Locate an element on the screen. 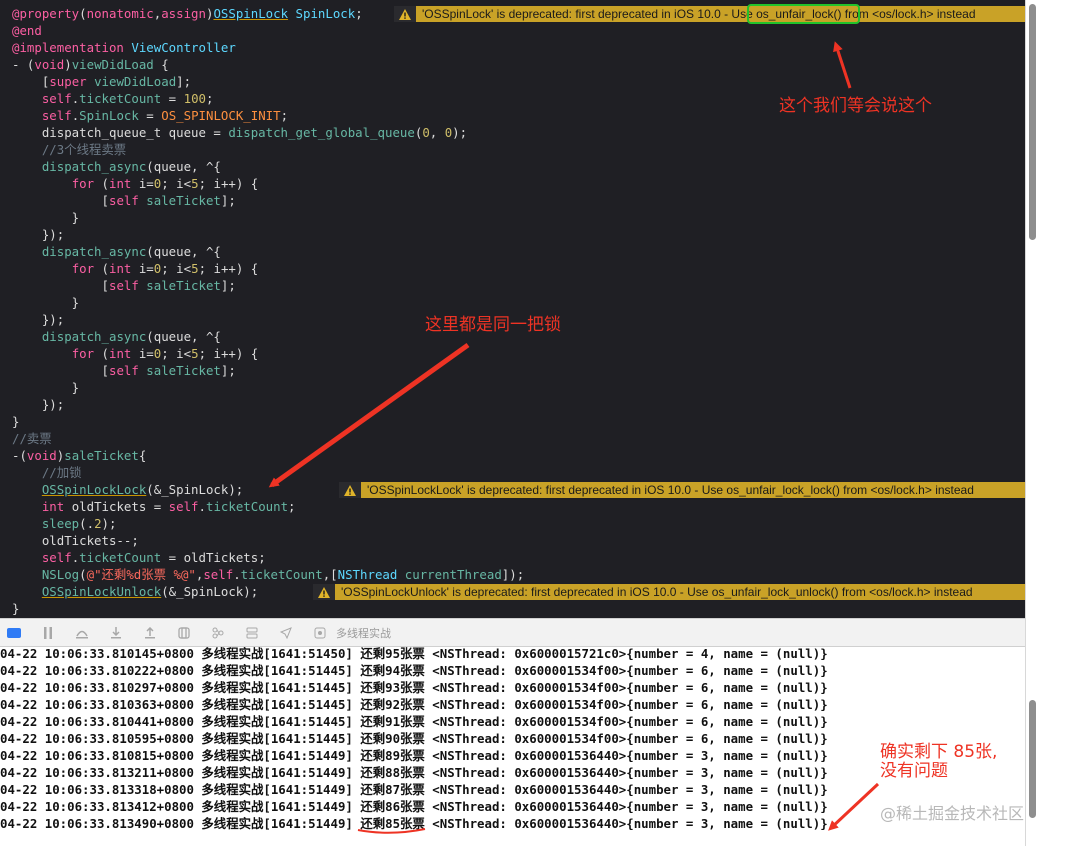 The height and width of the screenshot is (846, 1067). code-line: @end is located at coordinates (27, 30).